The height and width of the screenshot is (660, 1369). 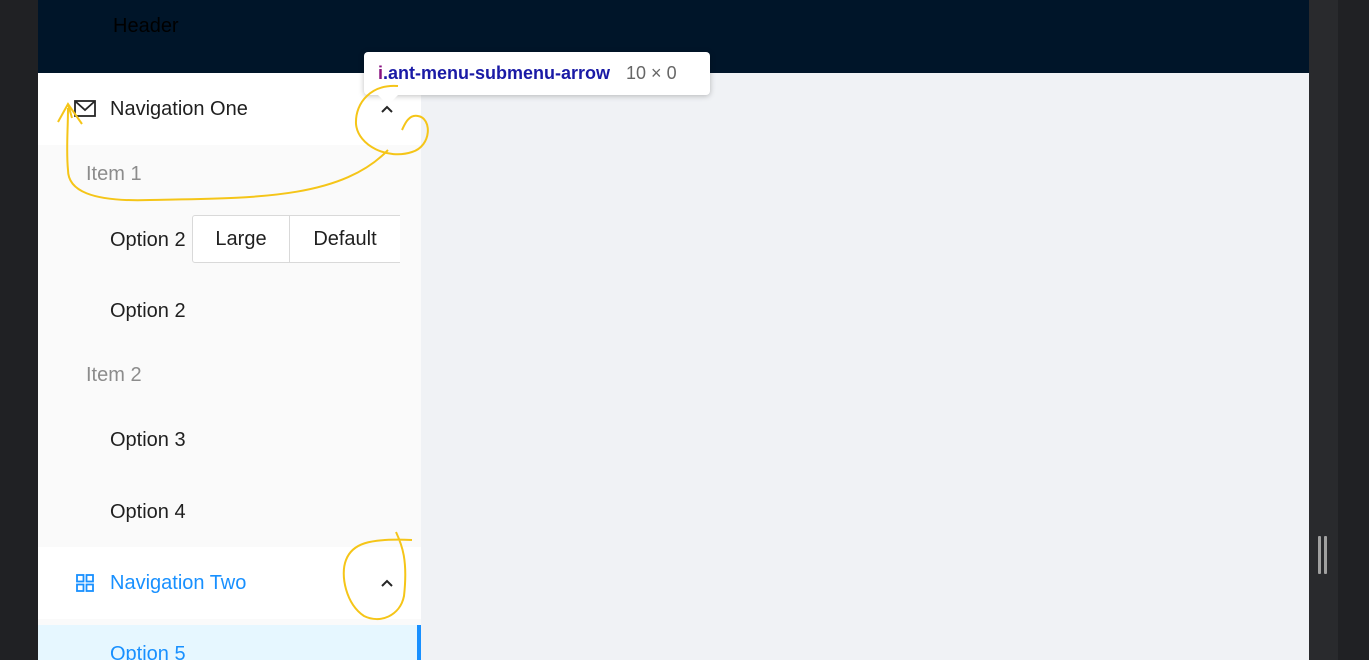 I want to click on appstore-icon, so click(x=85, y=583).